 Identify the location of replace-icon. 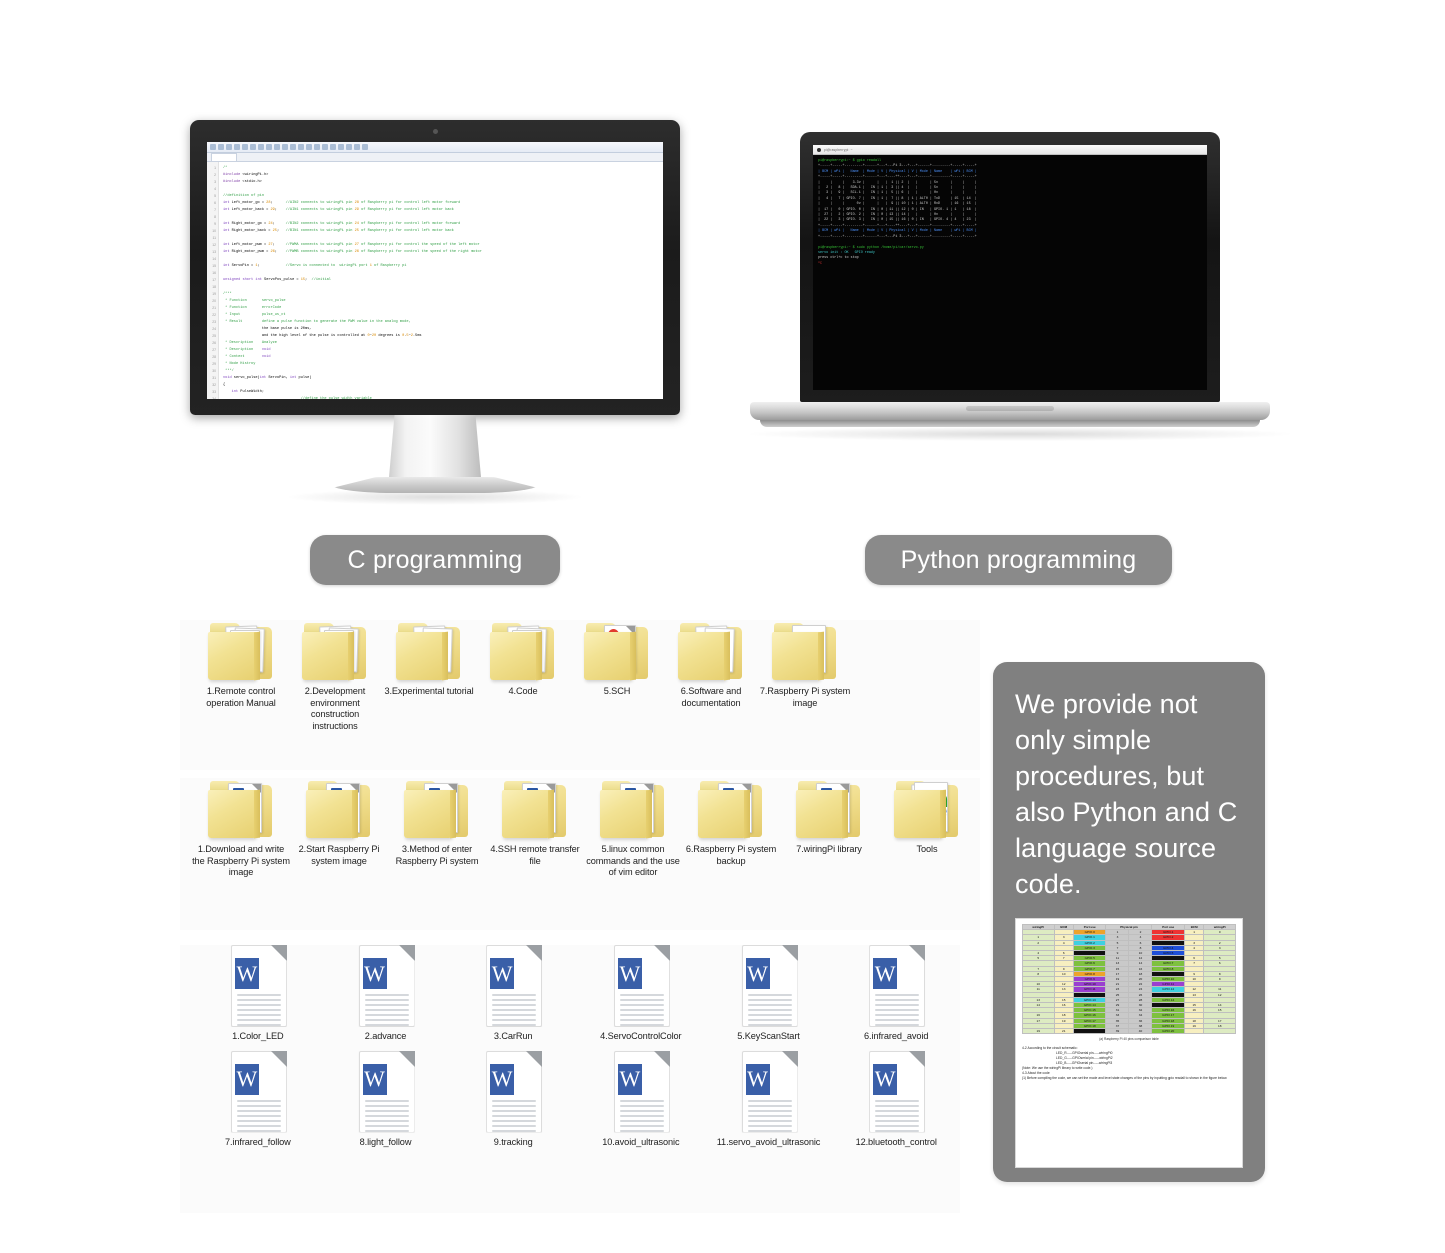
(293, 147).